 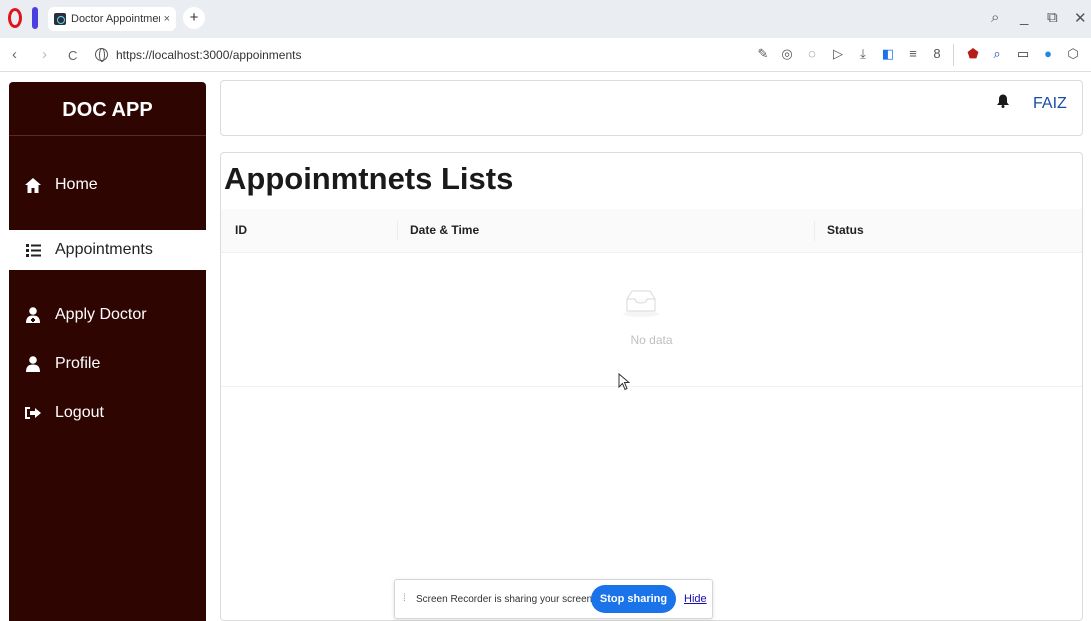 What do you see at coordinates (101, 314) in the screenshot?
I see `sidebar-item-label: Apply Doctor` at bounding box center [101, 314].